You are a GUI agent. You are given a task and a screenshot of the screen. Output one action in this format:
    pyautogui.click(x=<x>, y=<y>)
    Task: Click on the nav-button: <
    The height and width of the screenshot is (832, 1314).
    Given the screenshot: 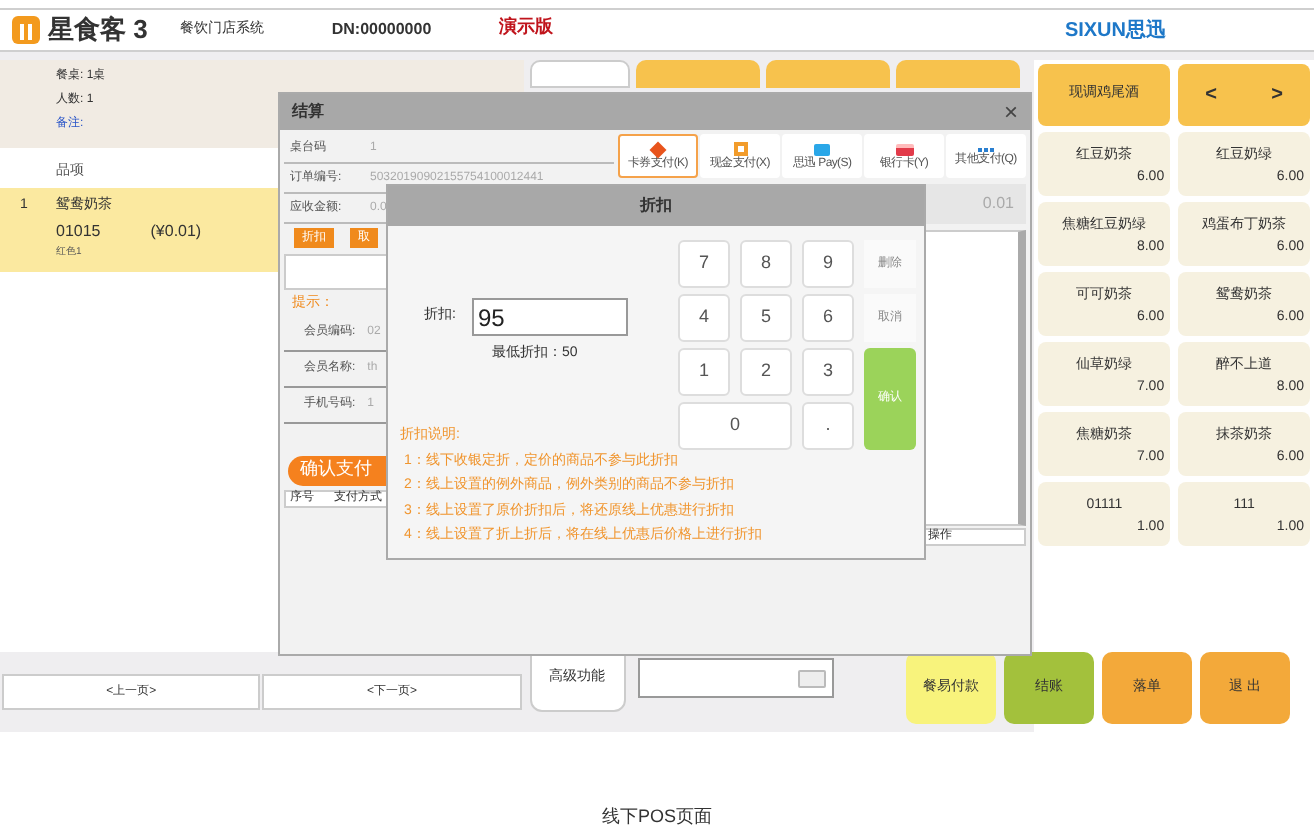 What is the action you would take?
    pyautogui.click(x=1211, y=95)
    